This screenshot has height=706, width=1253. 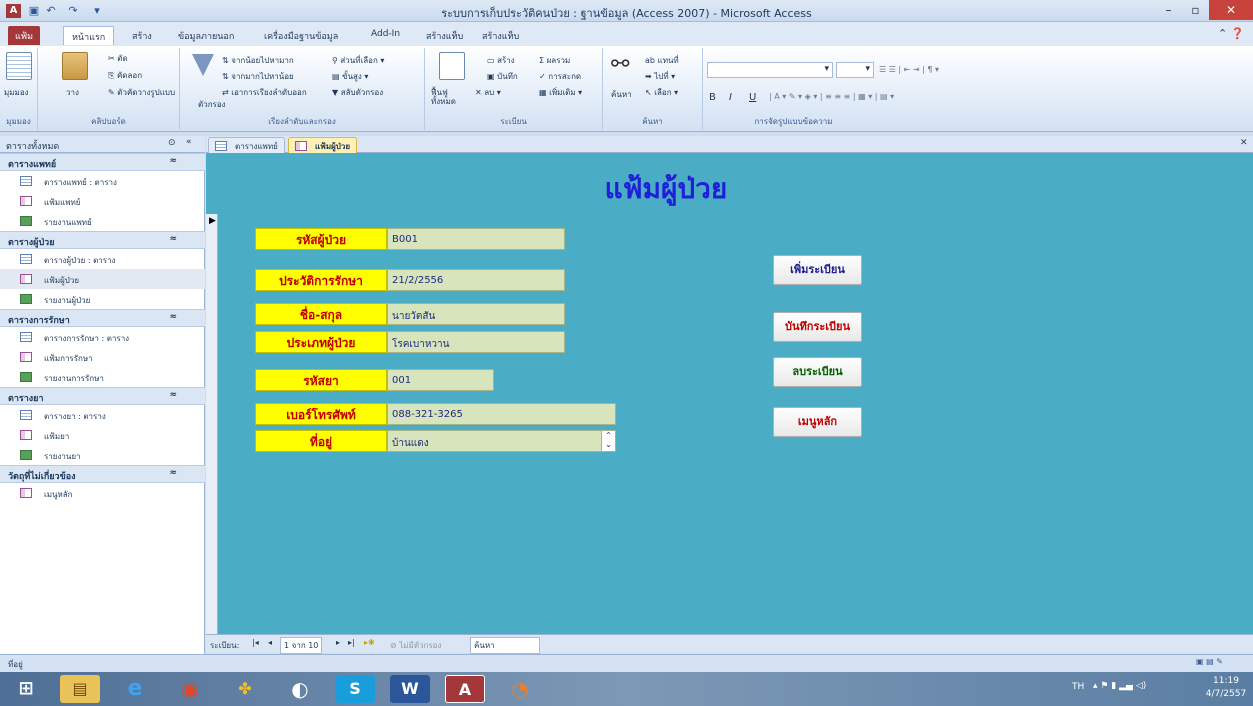 I want to click on doc-tab-patient-form: แฟ้มผู้ป่วย, so click(x=323, y=145).